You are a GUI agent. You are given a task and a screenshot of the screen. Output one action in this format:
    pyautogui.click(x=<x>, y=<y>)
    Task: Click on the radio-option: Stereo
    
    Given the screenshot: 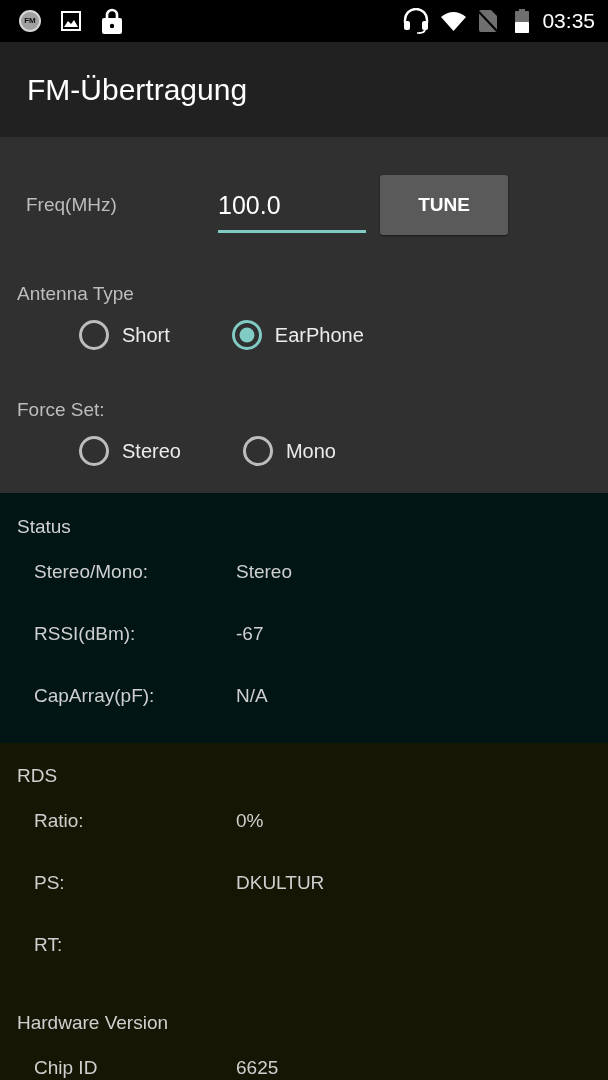 What is the action you would take?
    pyautogui.click(x=130, y=451)
    